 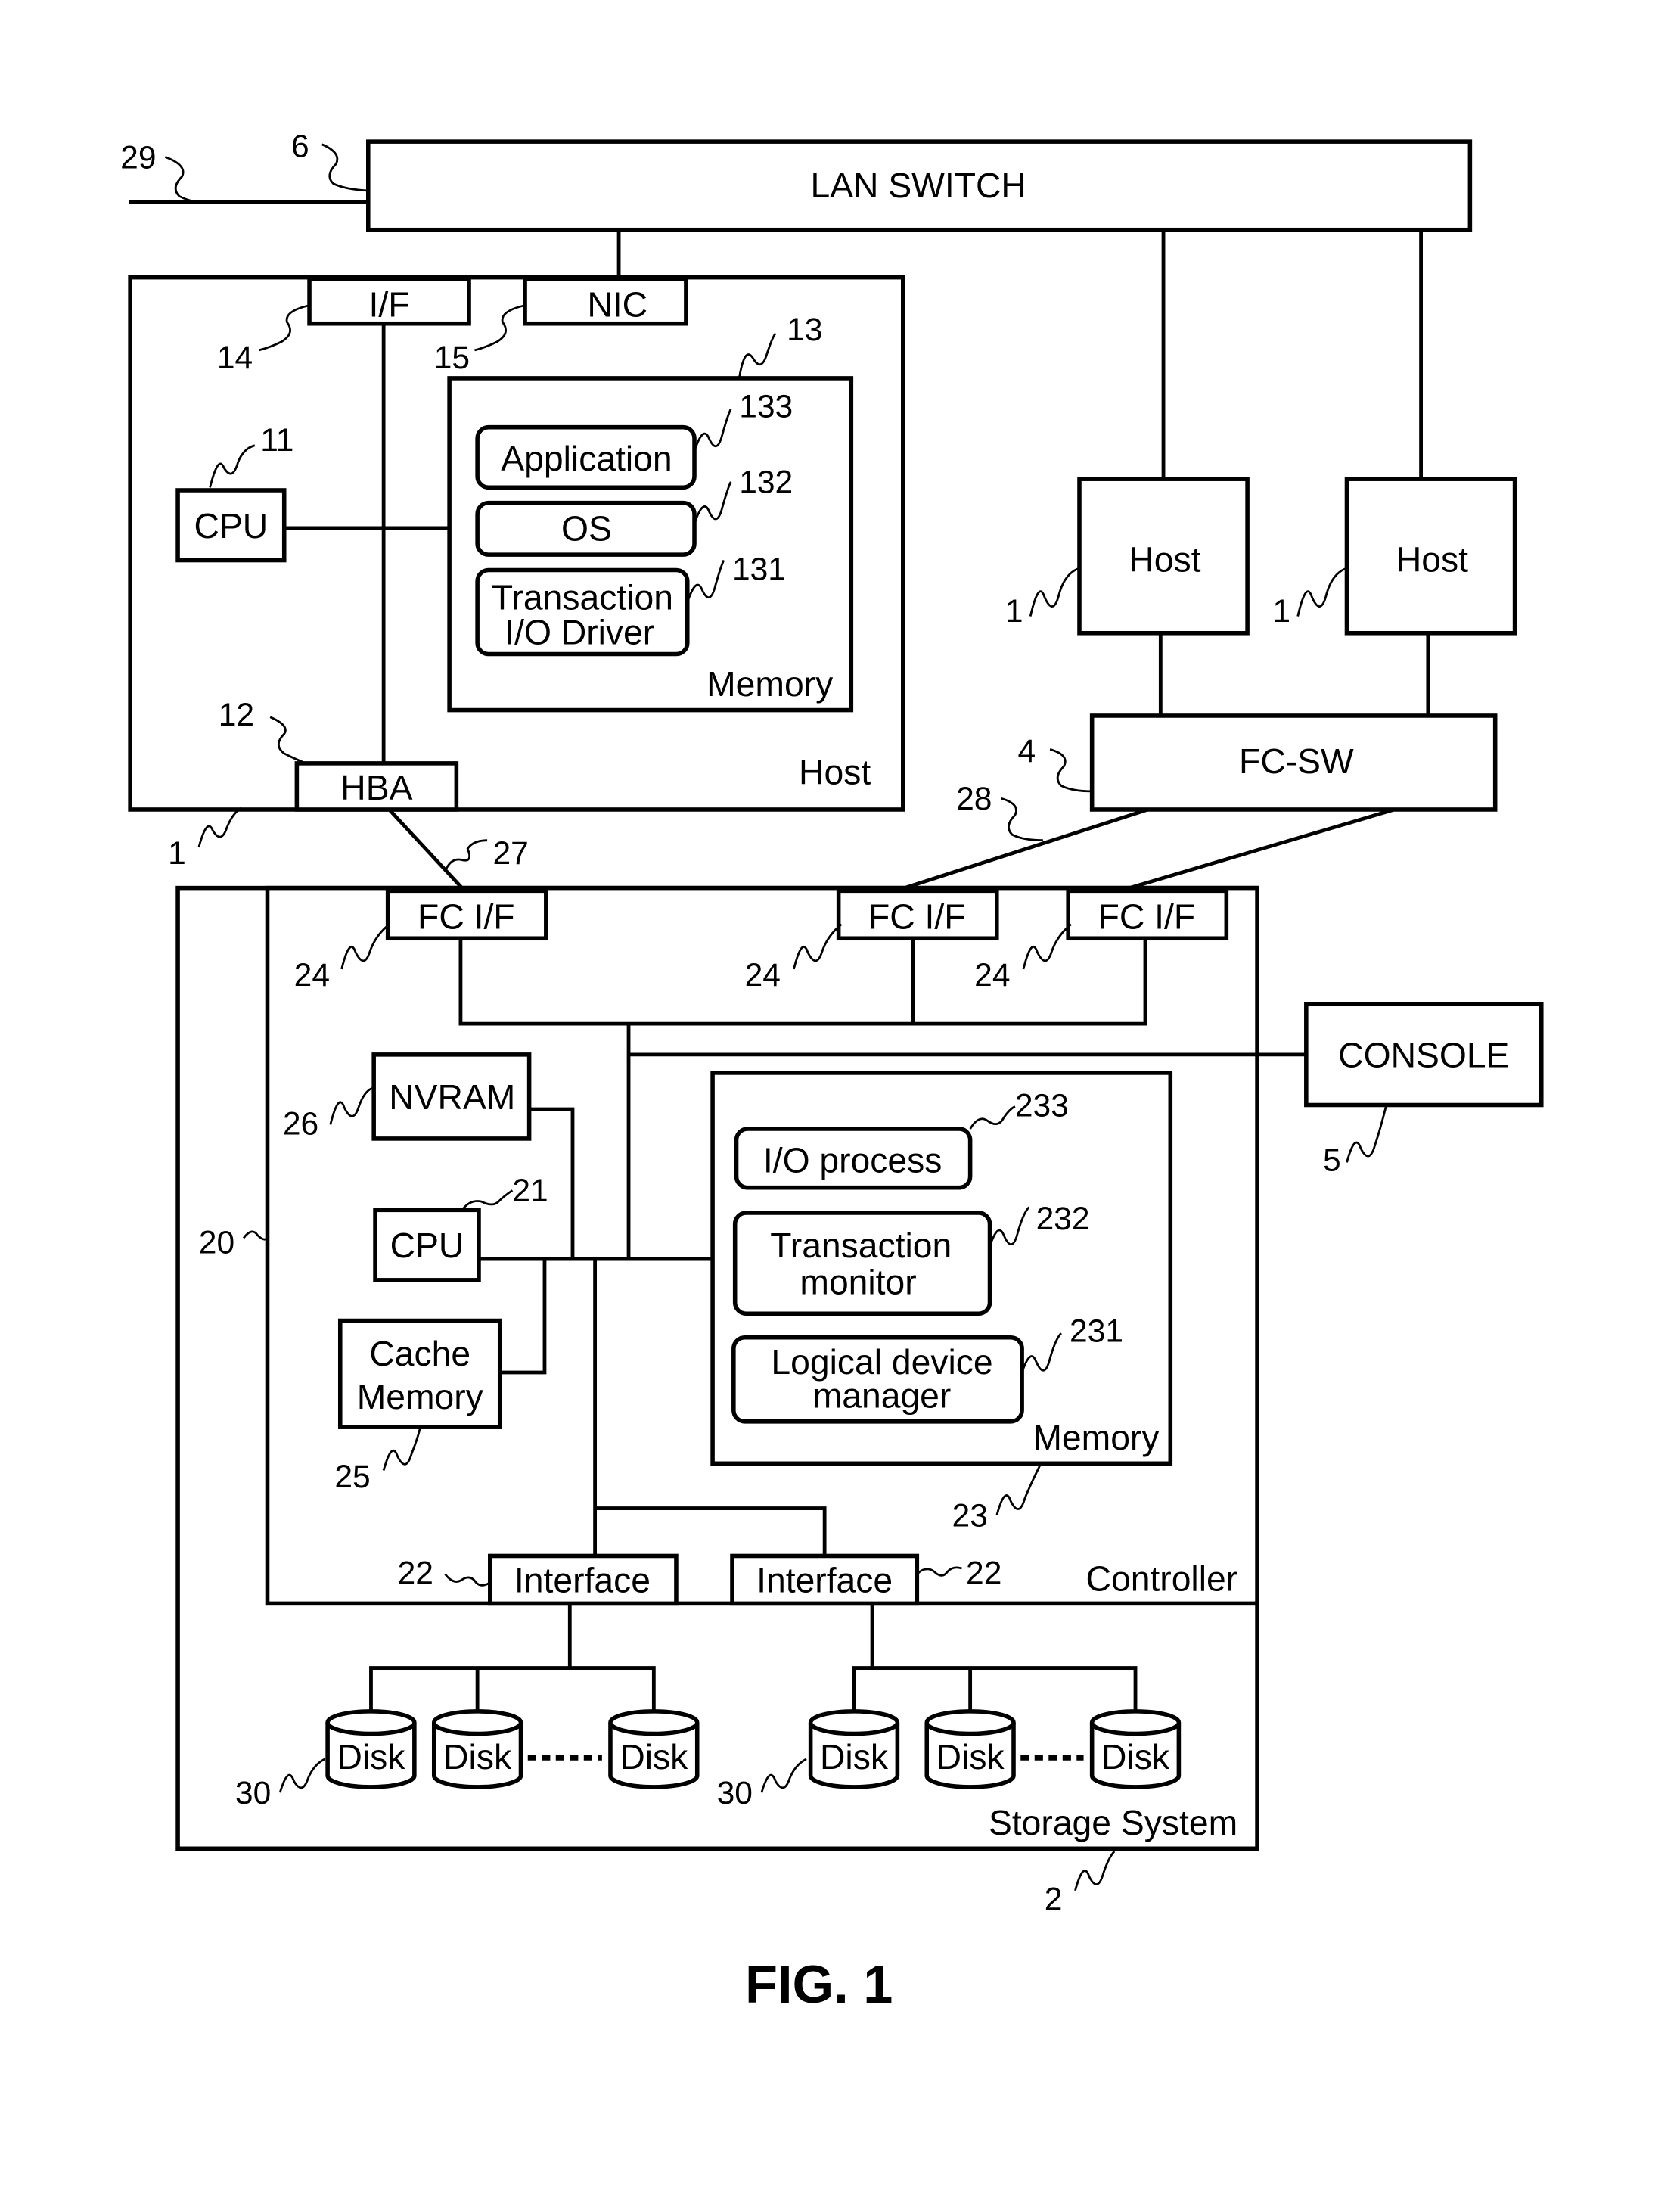 What do you see at coordinates (510, 853) in the screenshot?
I see `ref-27: 27` at bounding box center [510, 853].